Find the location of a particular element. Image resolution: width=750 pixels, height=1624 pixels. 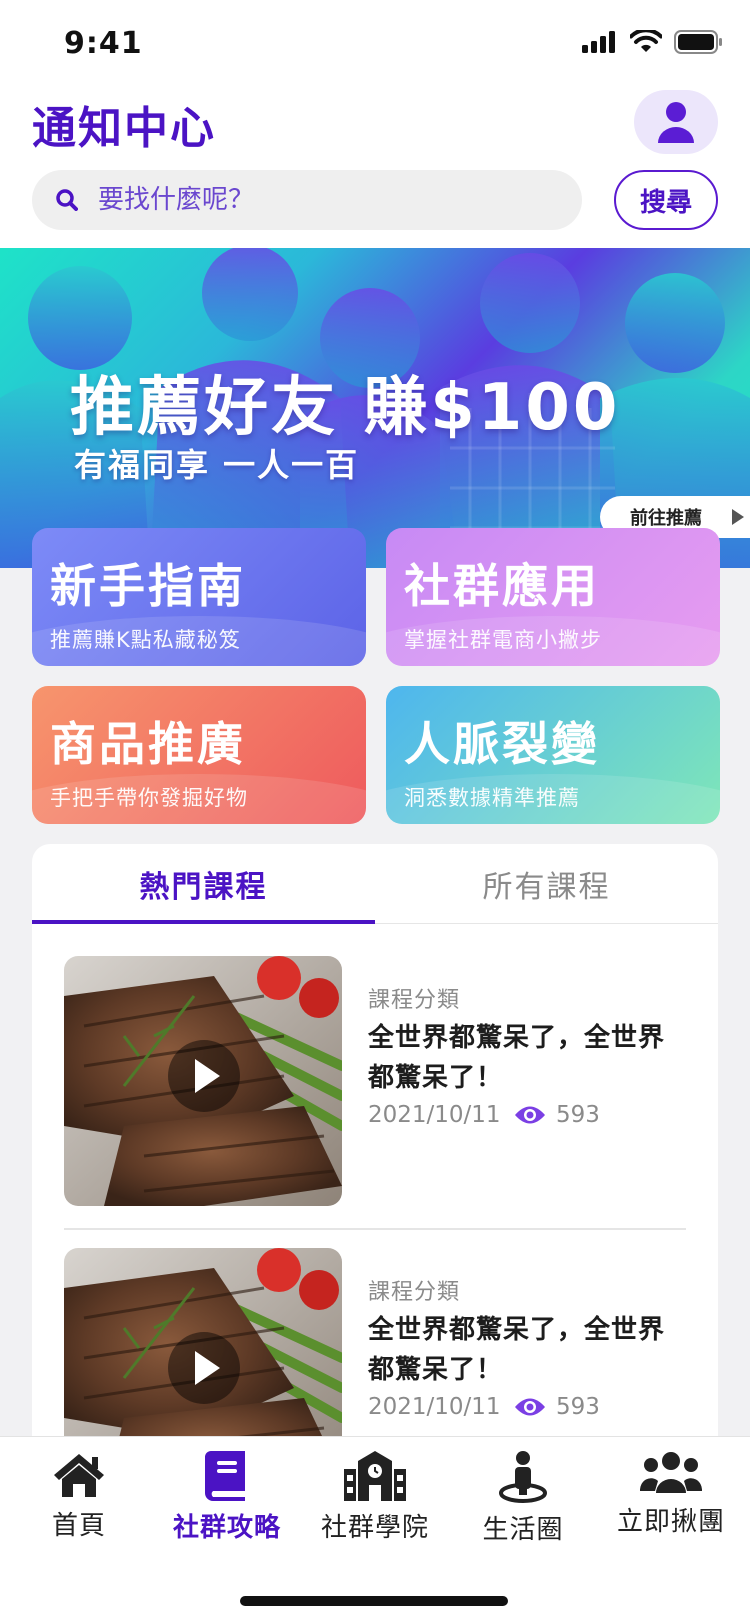

card-subtitle: 手把手帶你發掘好物 is located at coordinates (149, 798).